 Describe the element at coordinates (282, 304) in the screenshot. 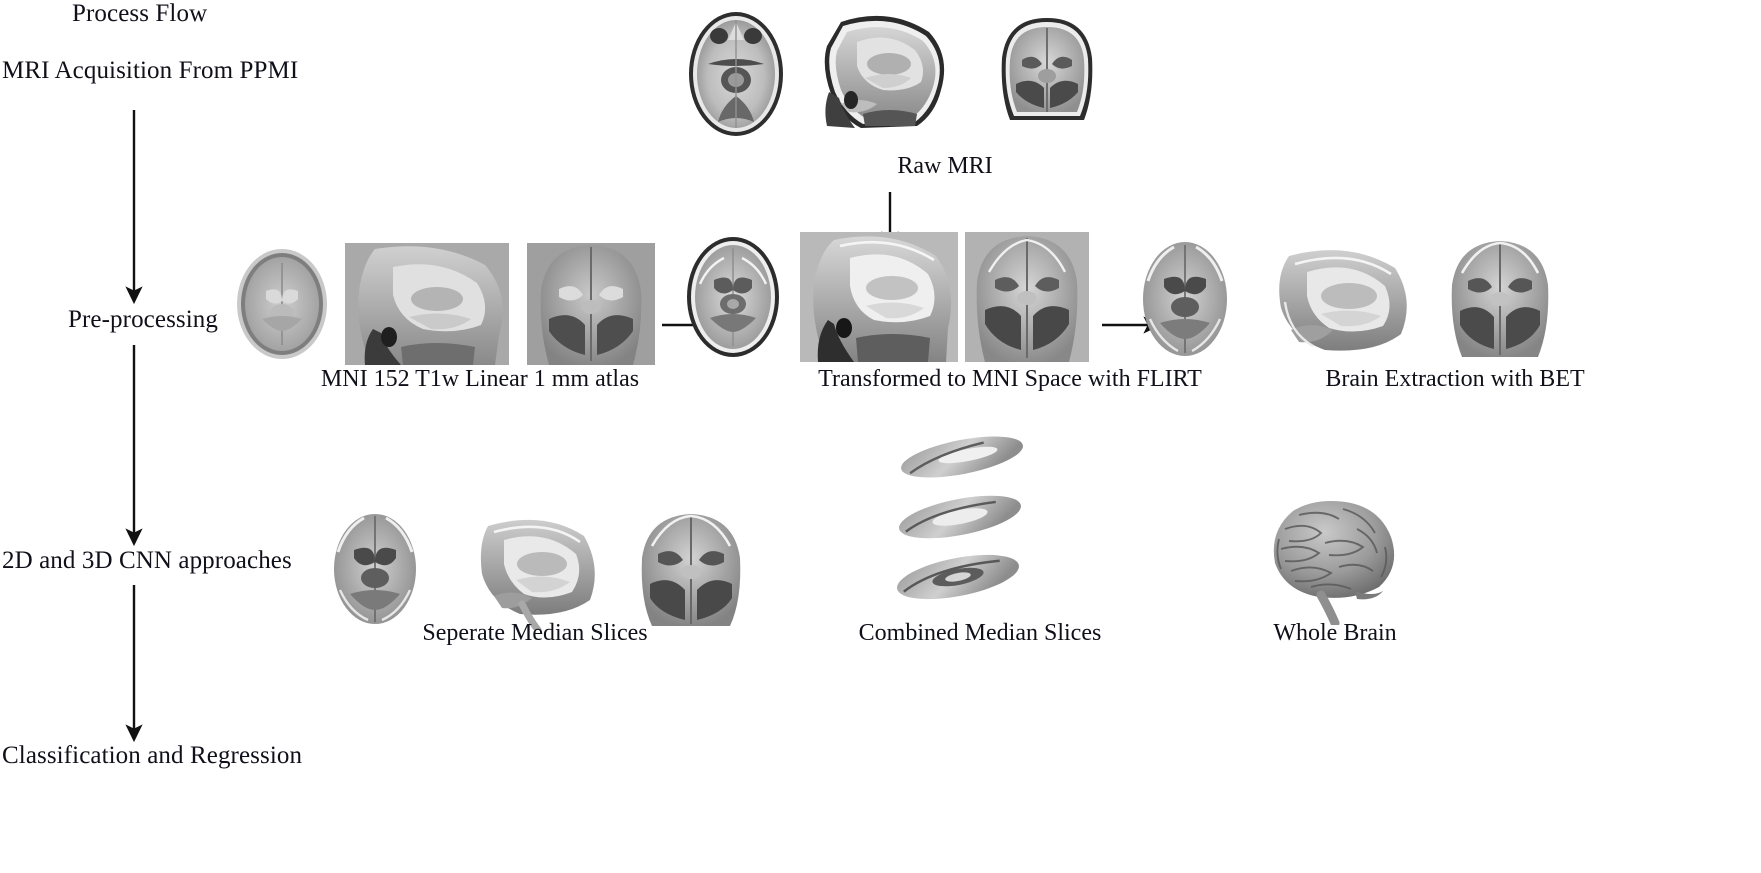

I see `mni-atlas-axial` at that location.